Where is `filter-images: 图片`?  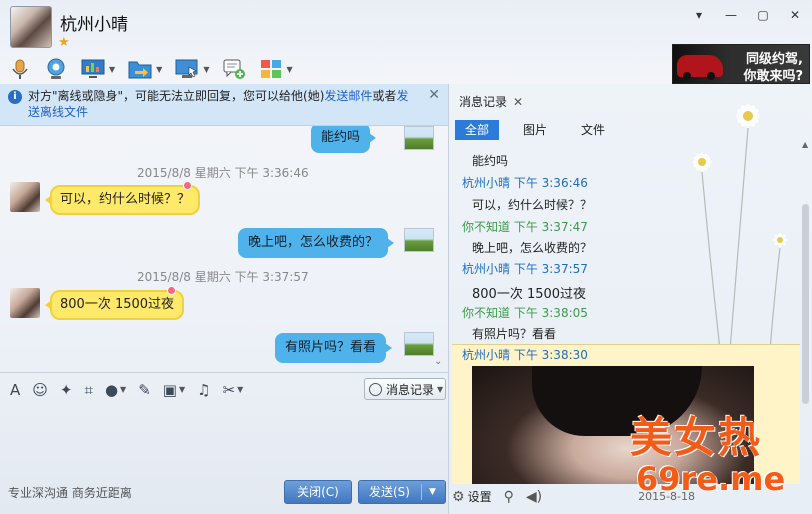 filter-images: 图片 is located at coordinates (535, 130).